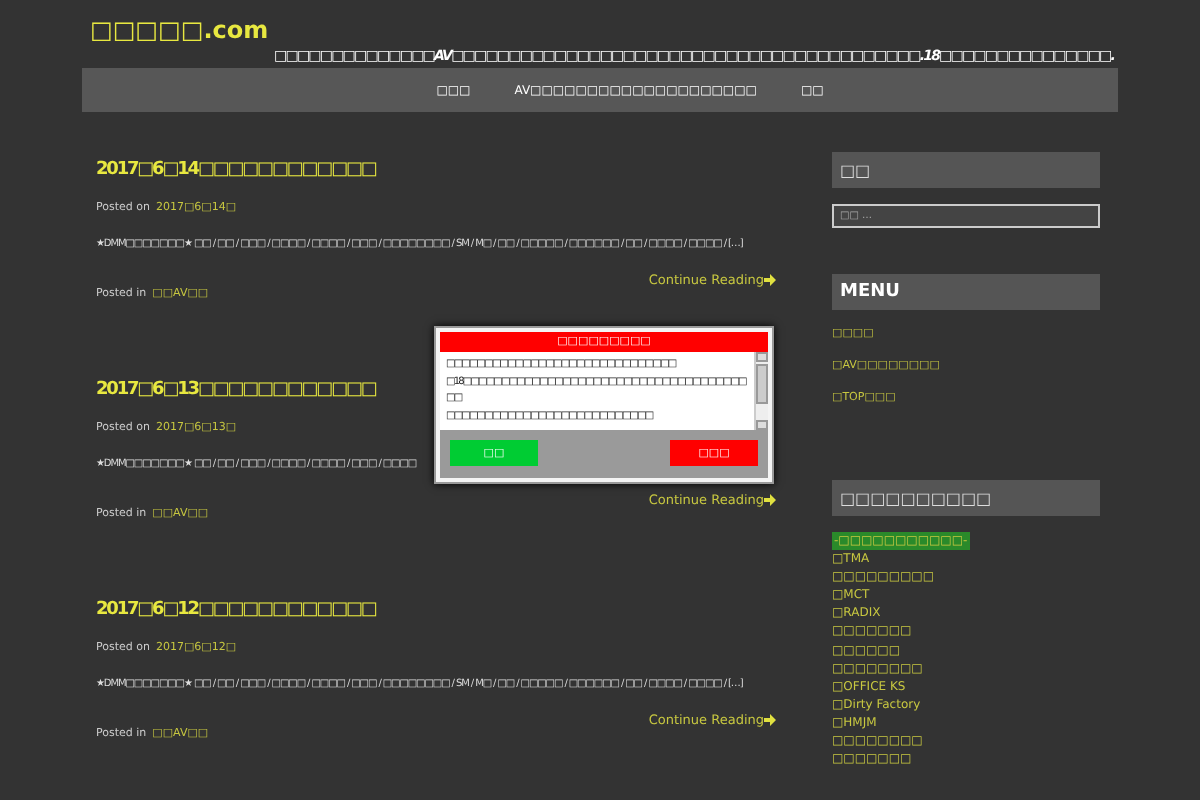 Image resolution: width=1200 pixels, height=800 pixels. I want to click on site-title: □□□□□.com, so click(602, 30).